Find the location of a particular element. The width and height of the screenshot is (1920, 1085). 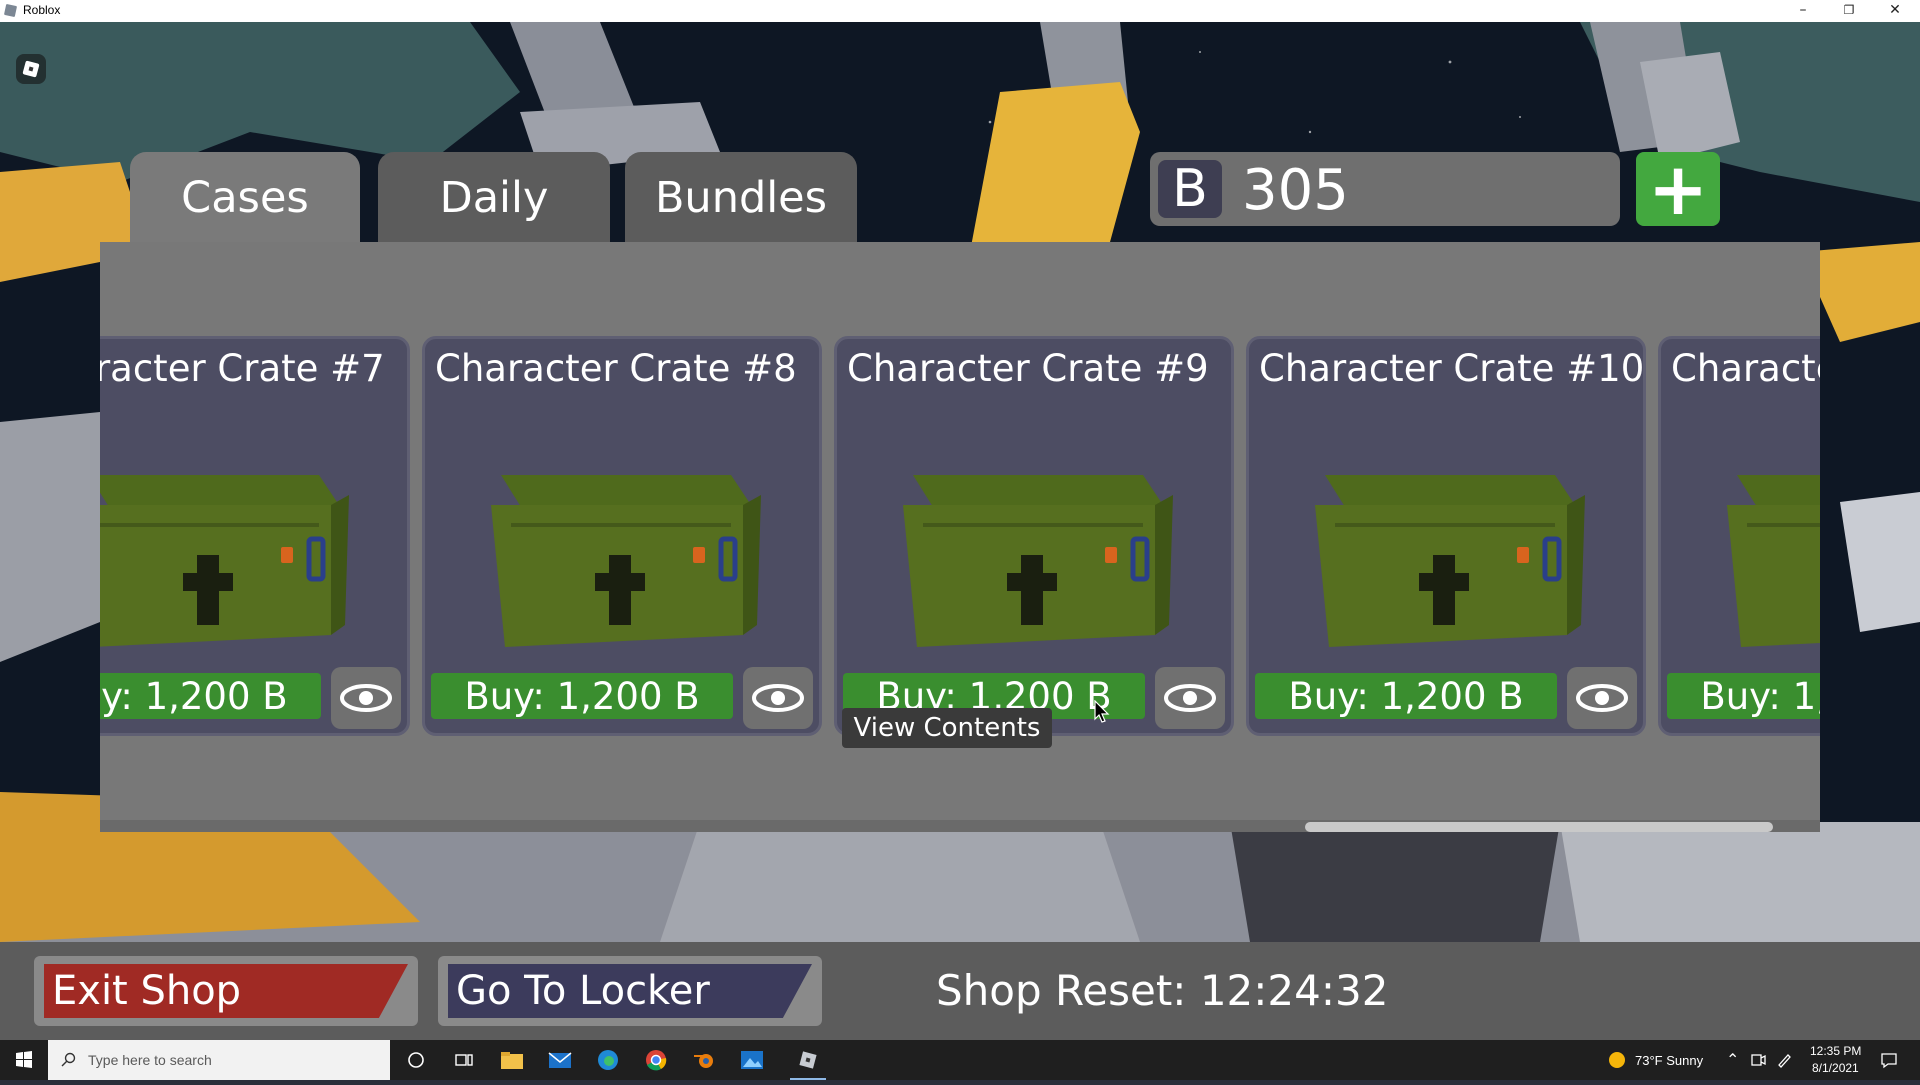

window-title: Roblox is located at coordinates (42, 10).